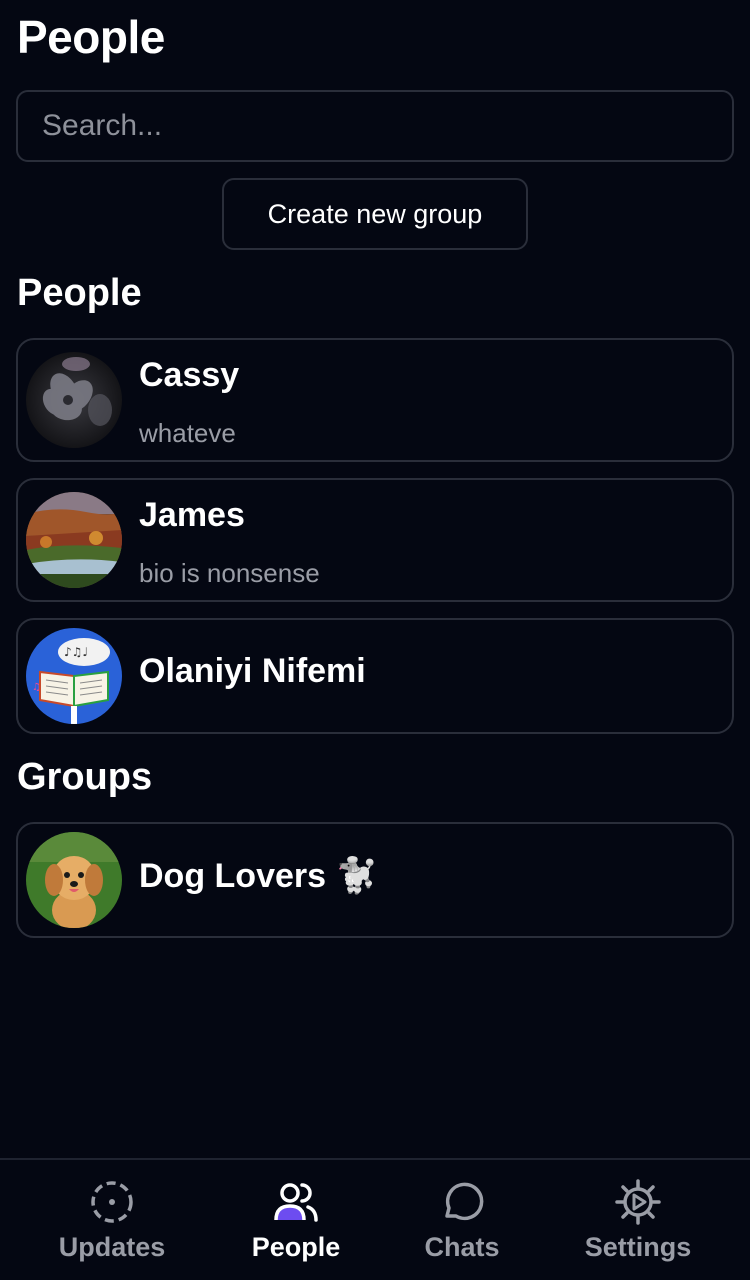  Describe the element at coordinates (252, 671) in the screenshot. I see `person-name: Olaniyi Nifemi` at that location.